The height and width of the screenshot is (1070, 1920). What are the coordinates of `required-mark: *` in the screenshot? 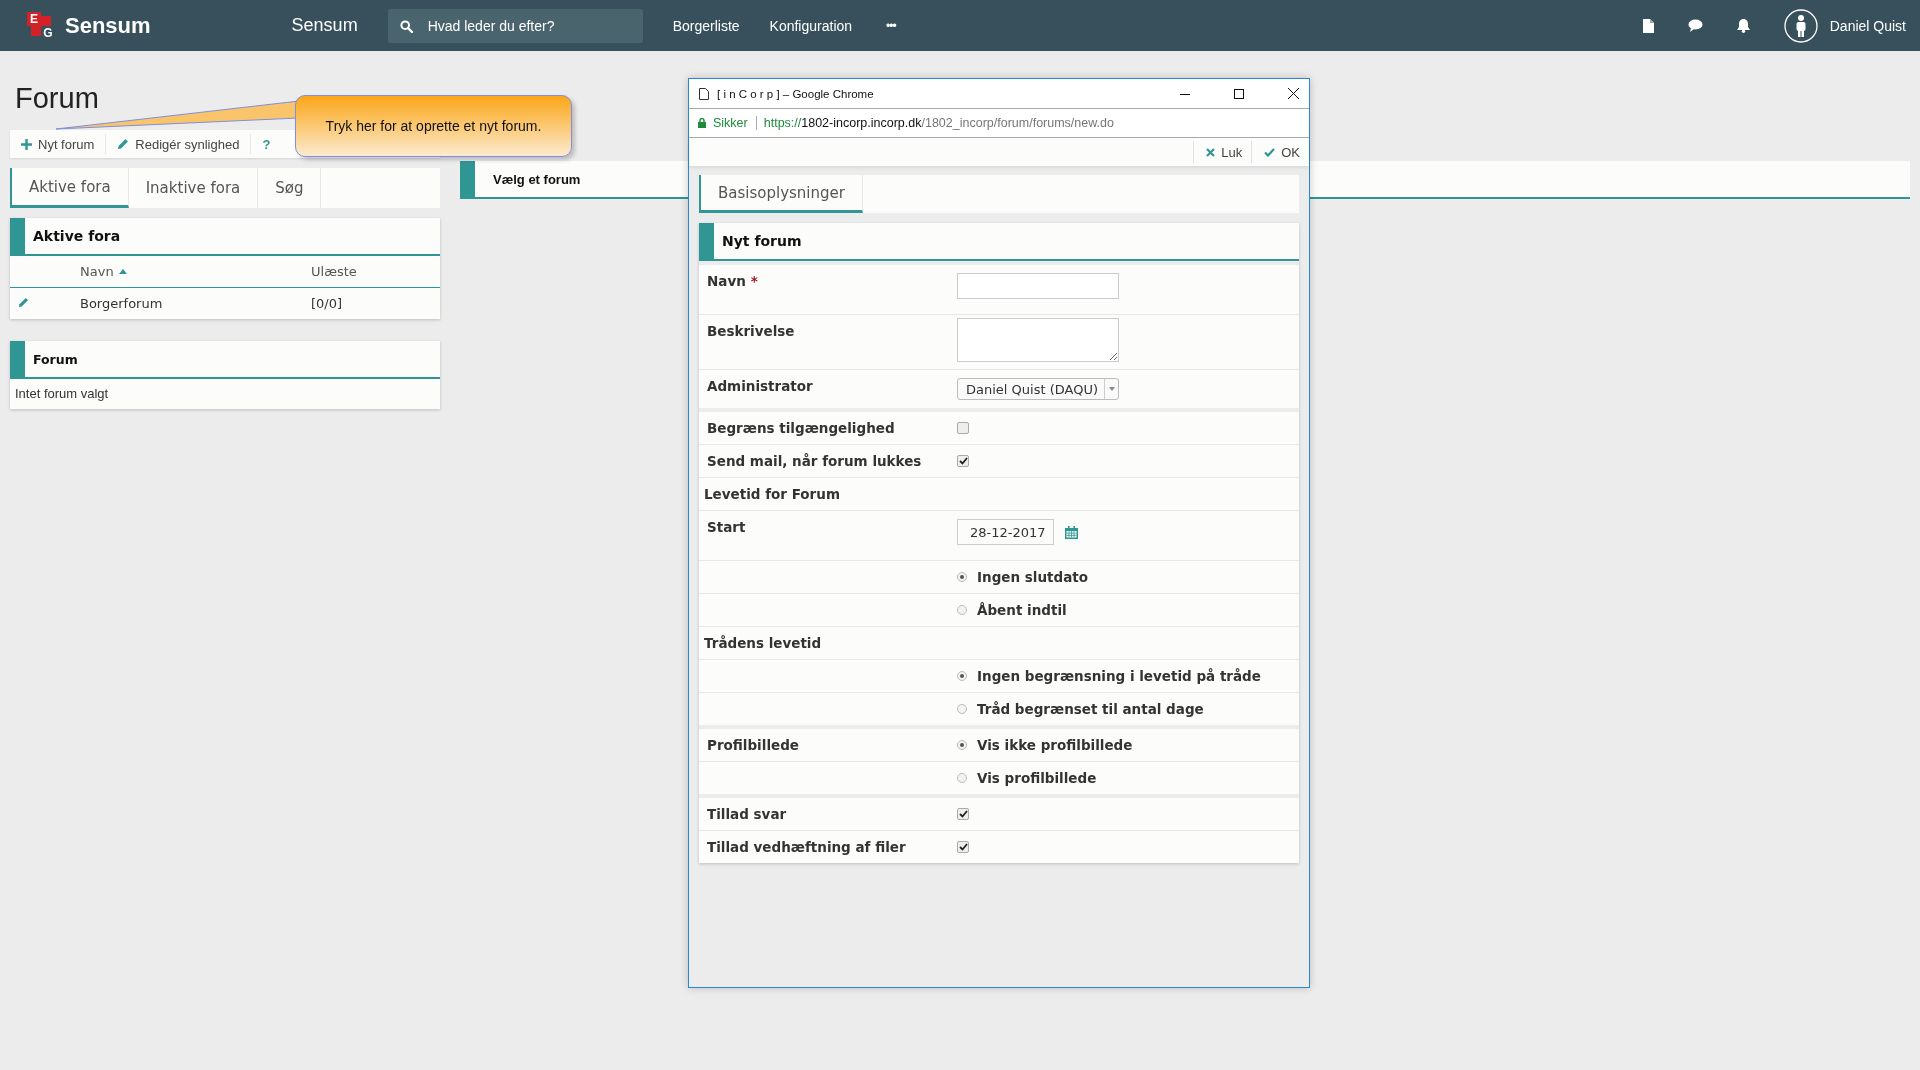 It's located at (754, 281).